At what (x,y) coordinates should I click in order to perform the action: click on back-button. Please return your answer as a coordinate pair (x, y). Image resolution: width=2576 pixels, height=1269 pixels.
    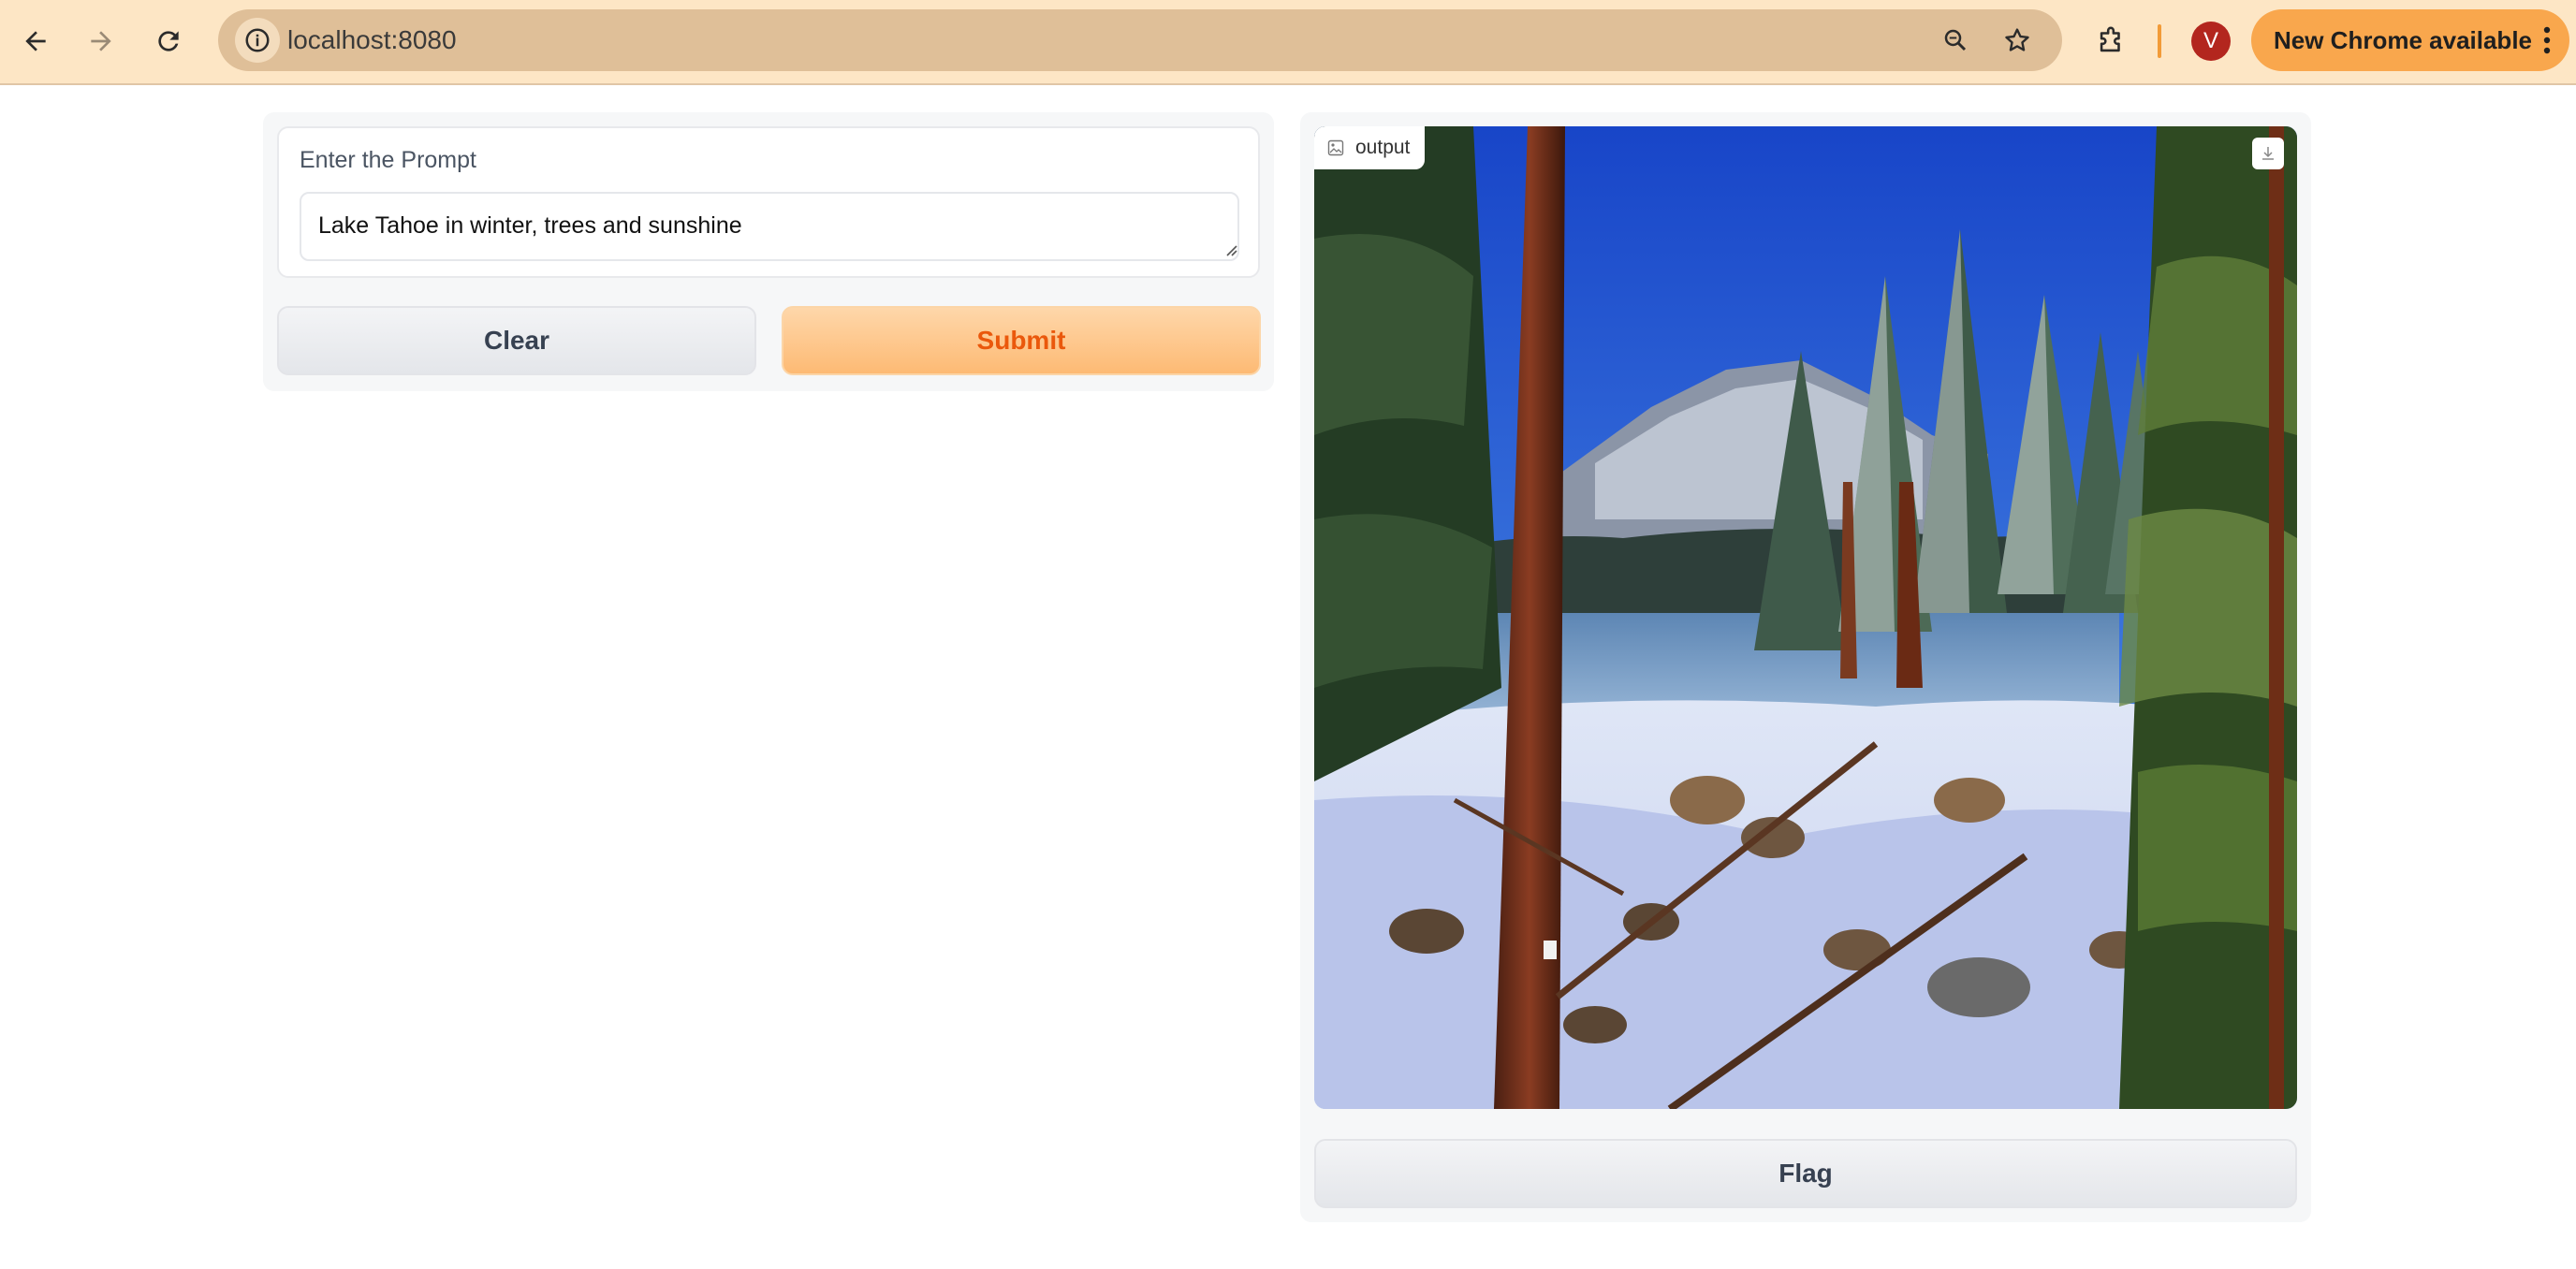
    Looking at the image, I should click on (35, 41).